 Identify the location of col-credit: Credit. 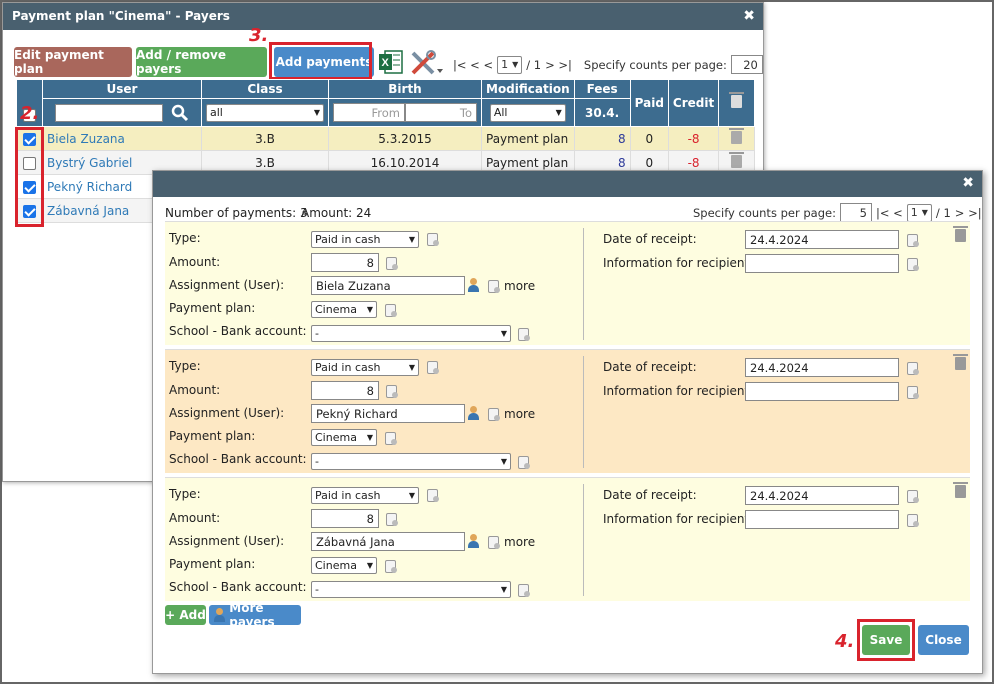
(693, 103).